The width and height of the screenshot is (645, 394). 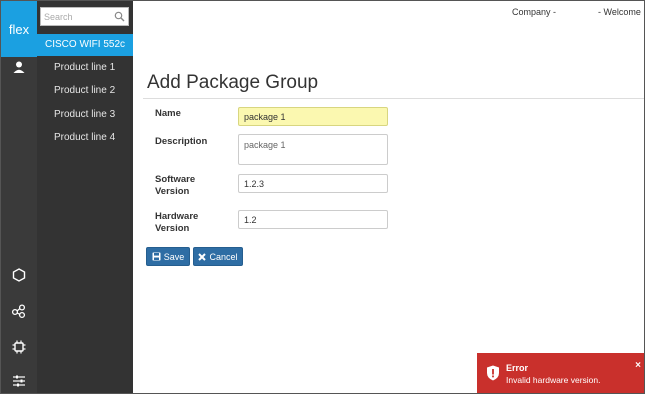 What do you see at coordinates (85, 115) in the screenshot?
I see `sidebar-item-product-line-3: Product line 3` at bounding box center [85, 115].